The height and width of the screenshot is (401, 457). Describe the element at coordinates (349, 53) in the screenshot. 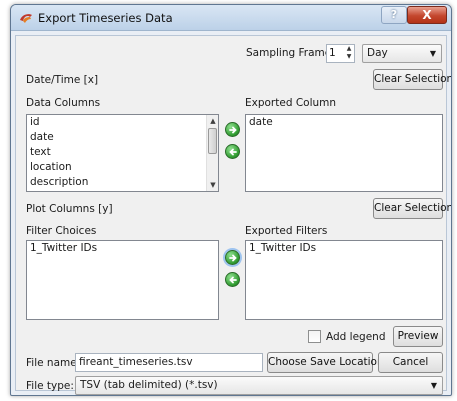

I see `spin-arrows-icon: ▲ ▼` at that location.